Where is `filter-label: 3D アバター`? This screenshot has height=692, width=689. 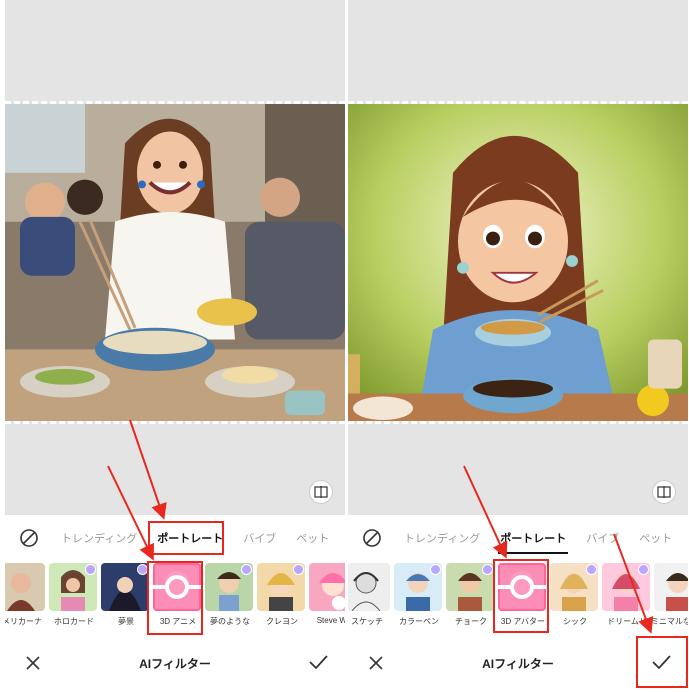 filter-label: 3D アバター is located at coordinates (523, 621).